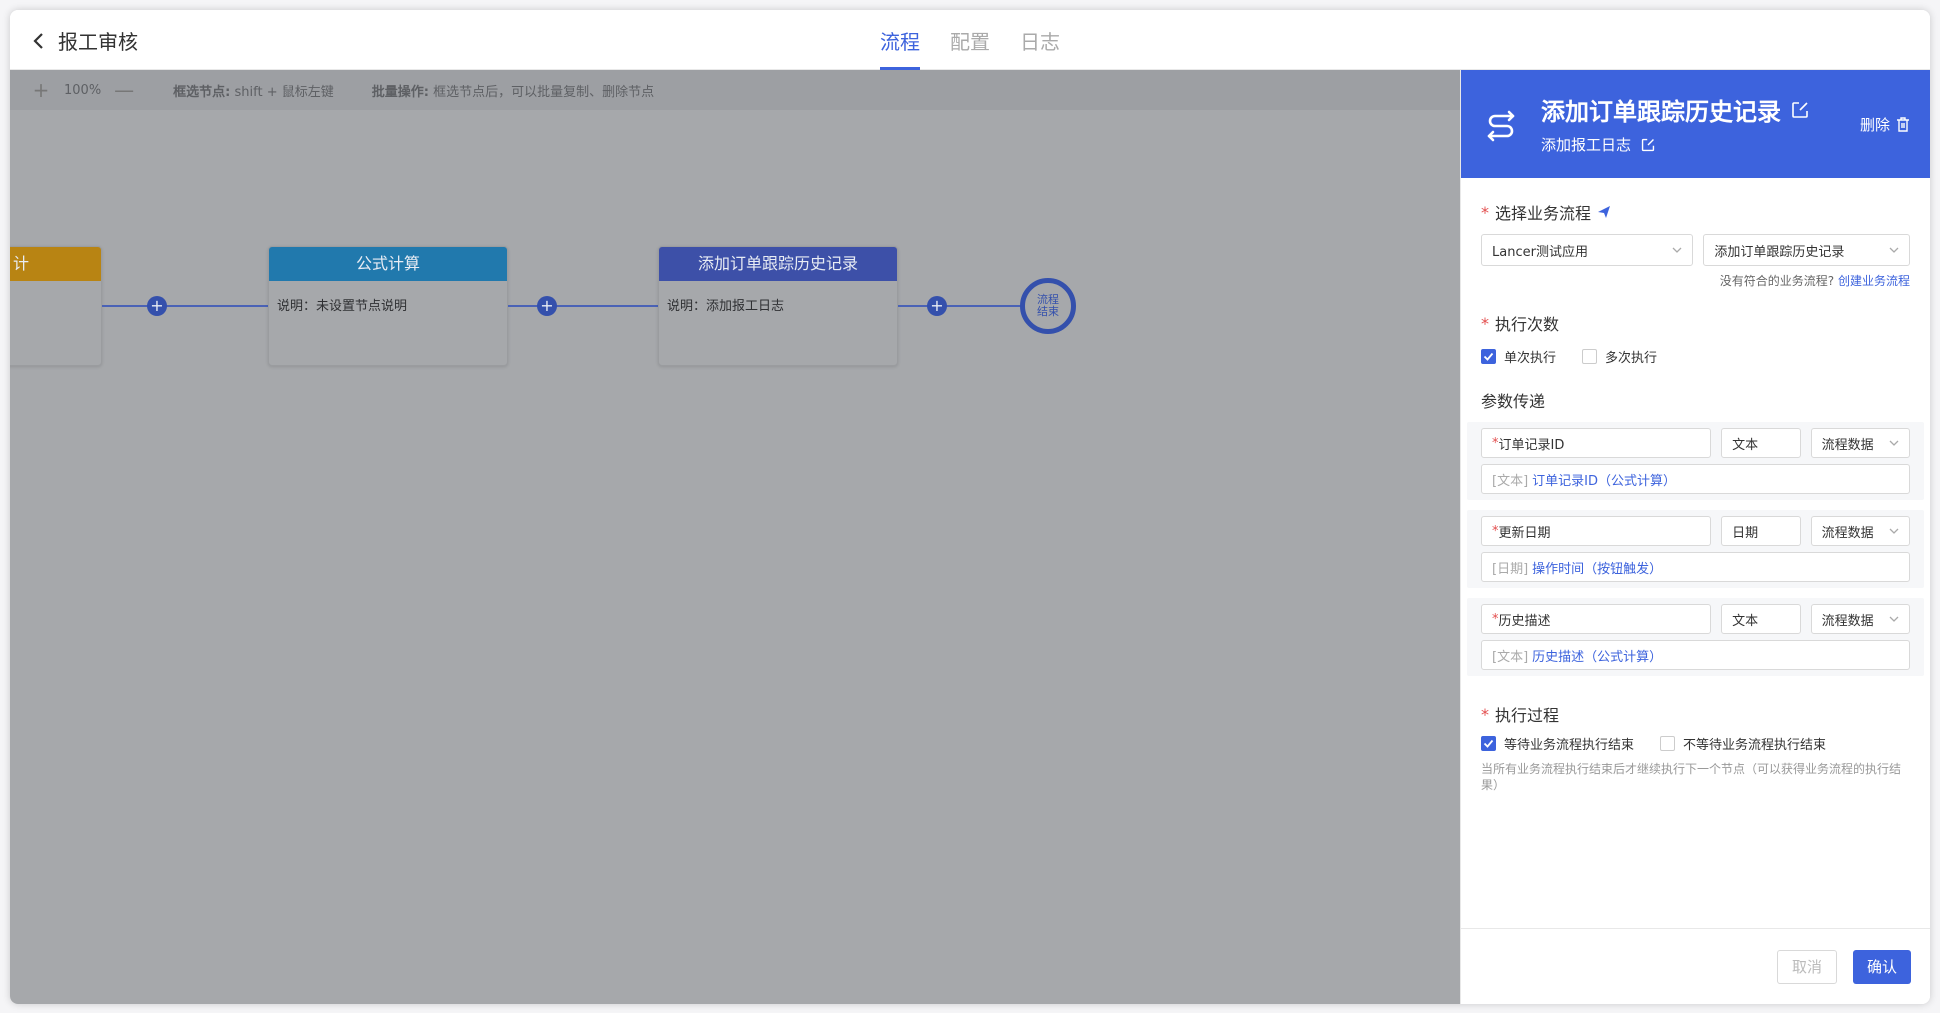 The height and width of the screenshot is (1013, 1940). I want to click on create-flow-link: 创建业务流程, so click(1874, 281).